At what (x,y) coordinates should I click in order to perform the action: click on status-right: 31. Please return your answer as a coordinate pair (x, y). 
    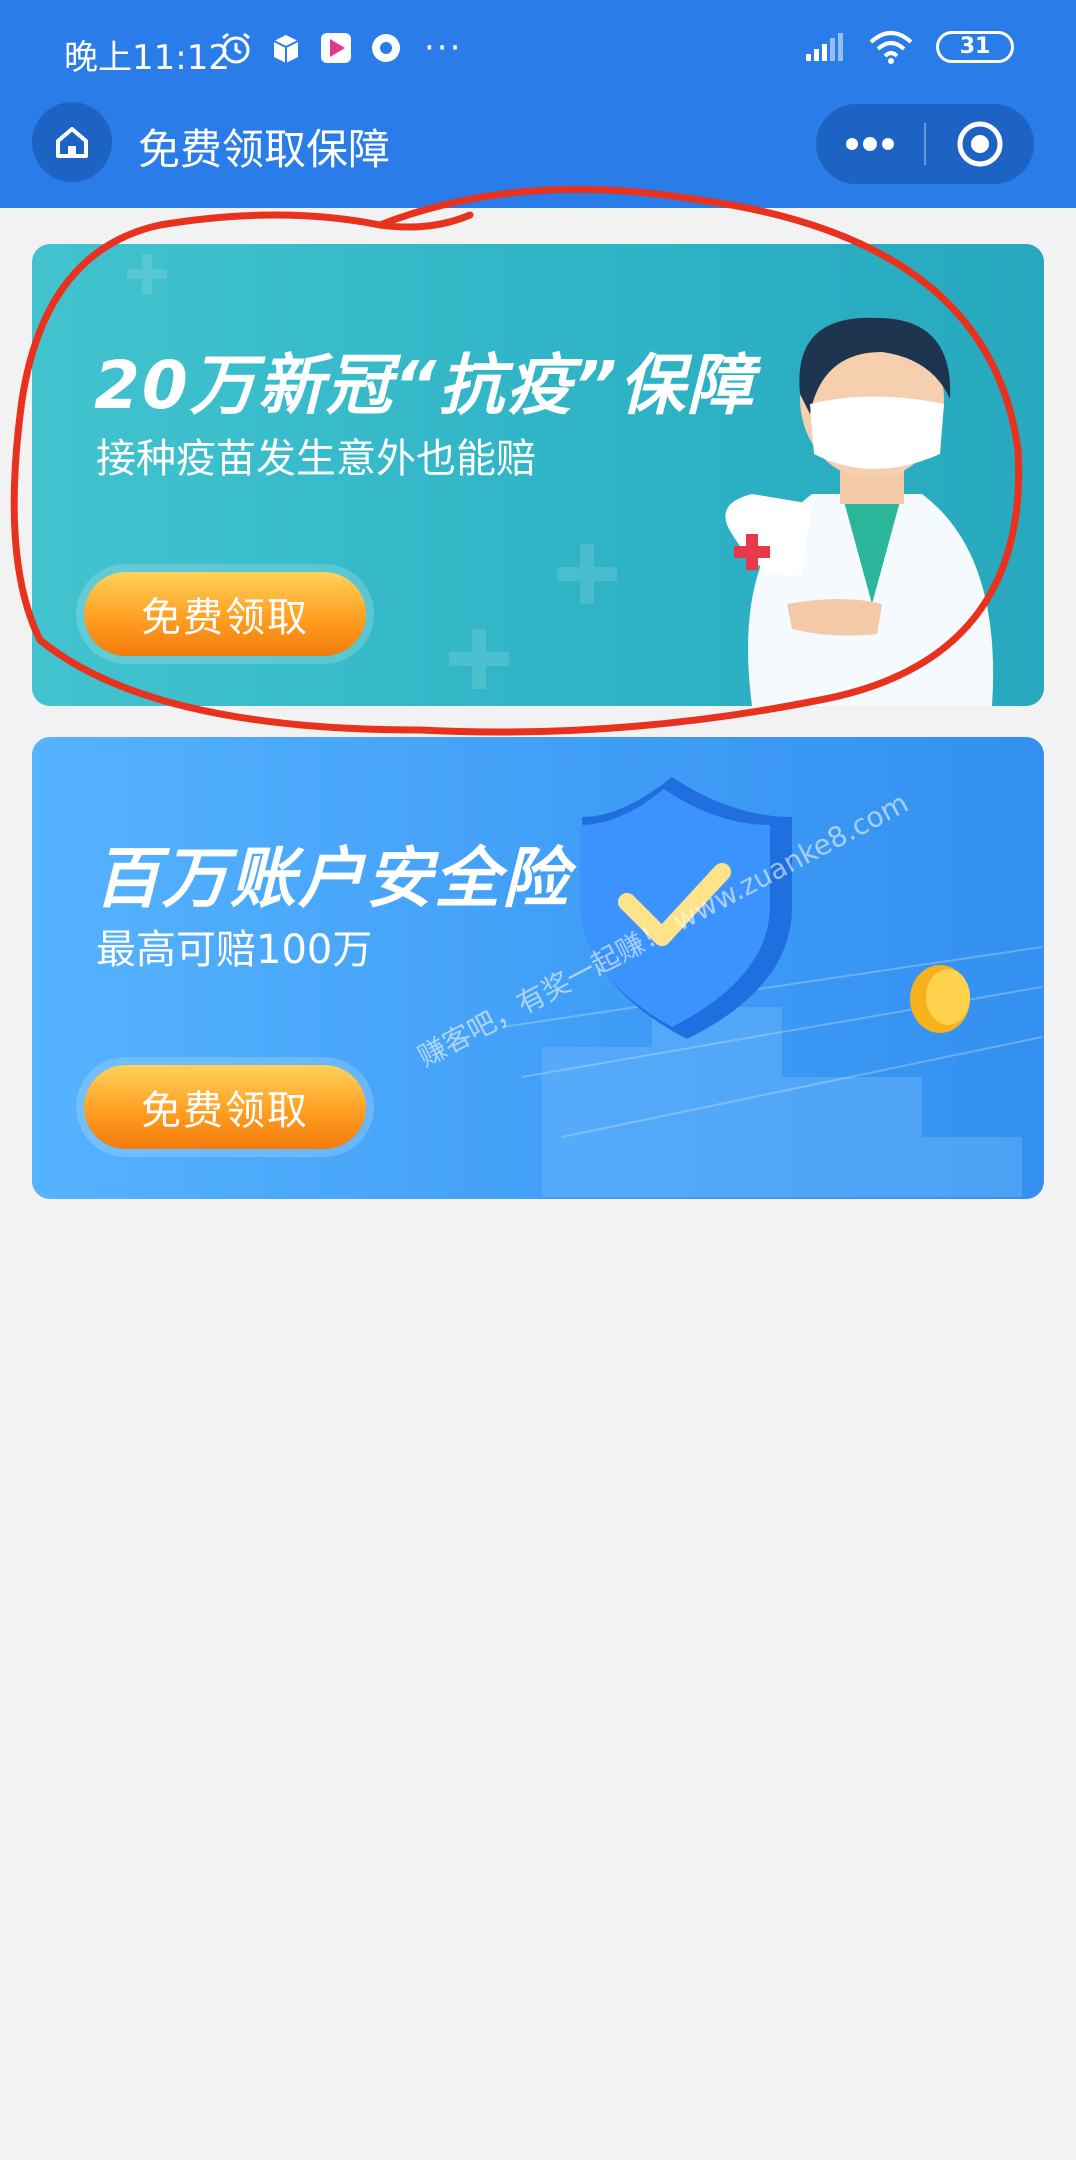
    Looking at the image, I should click on (909, 47).